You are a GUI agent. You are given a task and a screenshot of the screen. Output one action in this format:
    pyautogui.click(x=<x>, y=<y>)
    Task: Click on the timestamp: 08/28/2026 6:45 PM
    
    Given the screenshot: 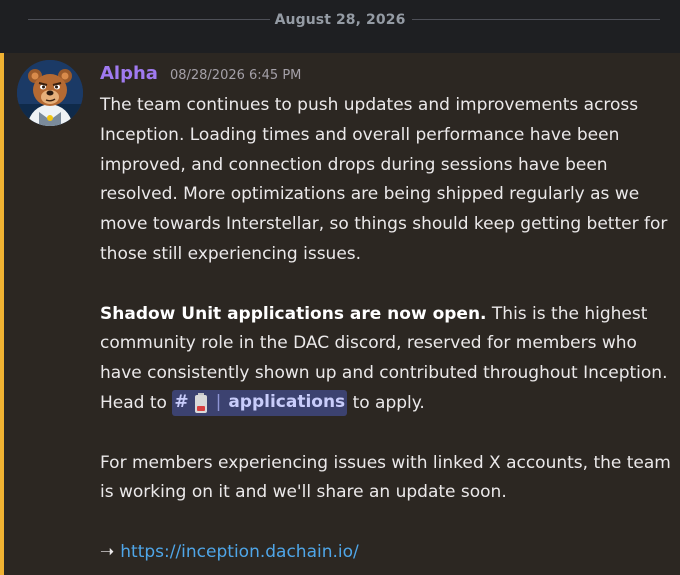 What is the action you would take?
    pyautogui.click(x=235, y=75)
    